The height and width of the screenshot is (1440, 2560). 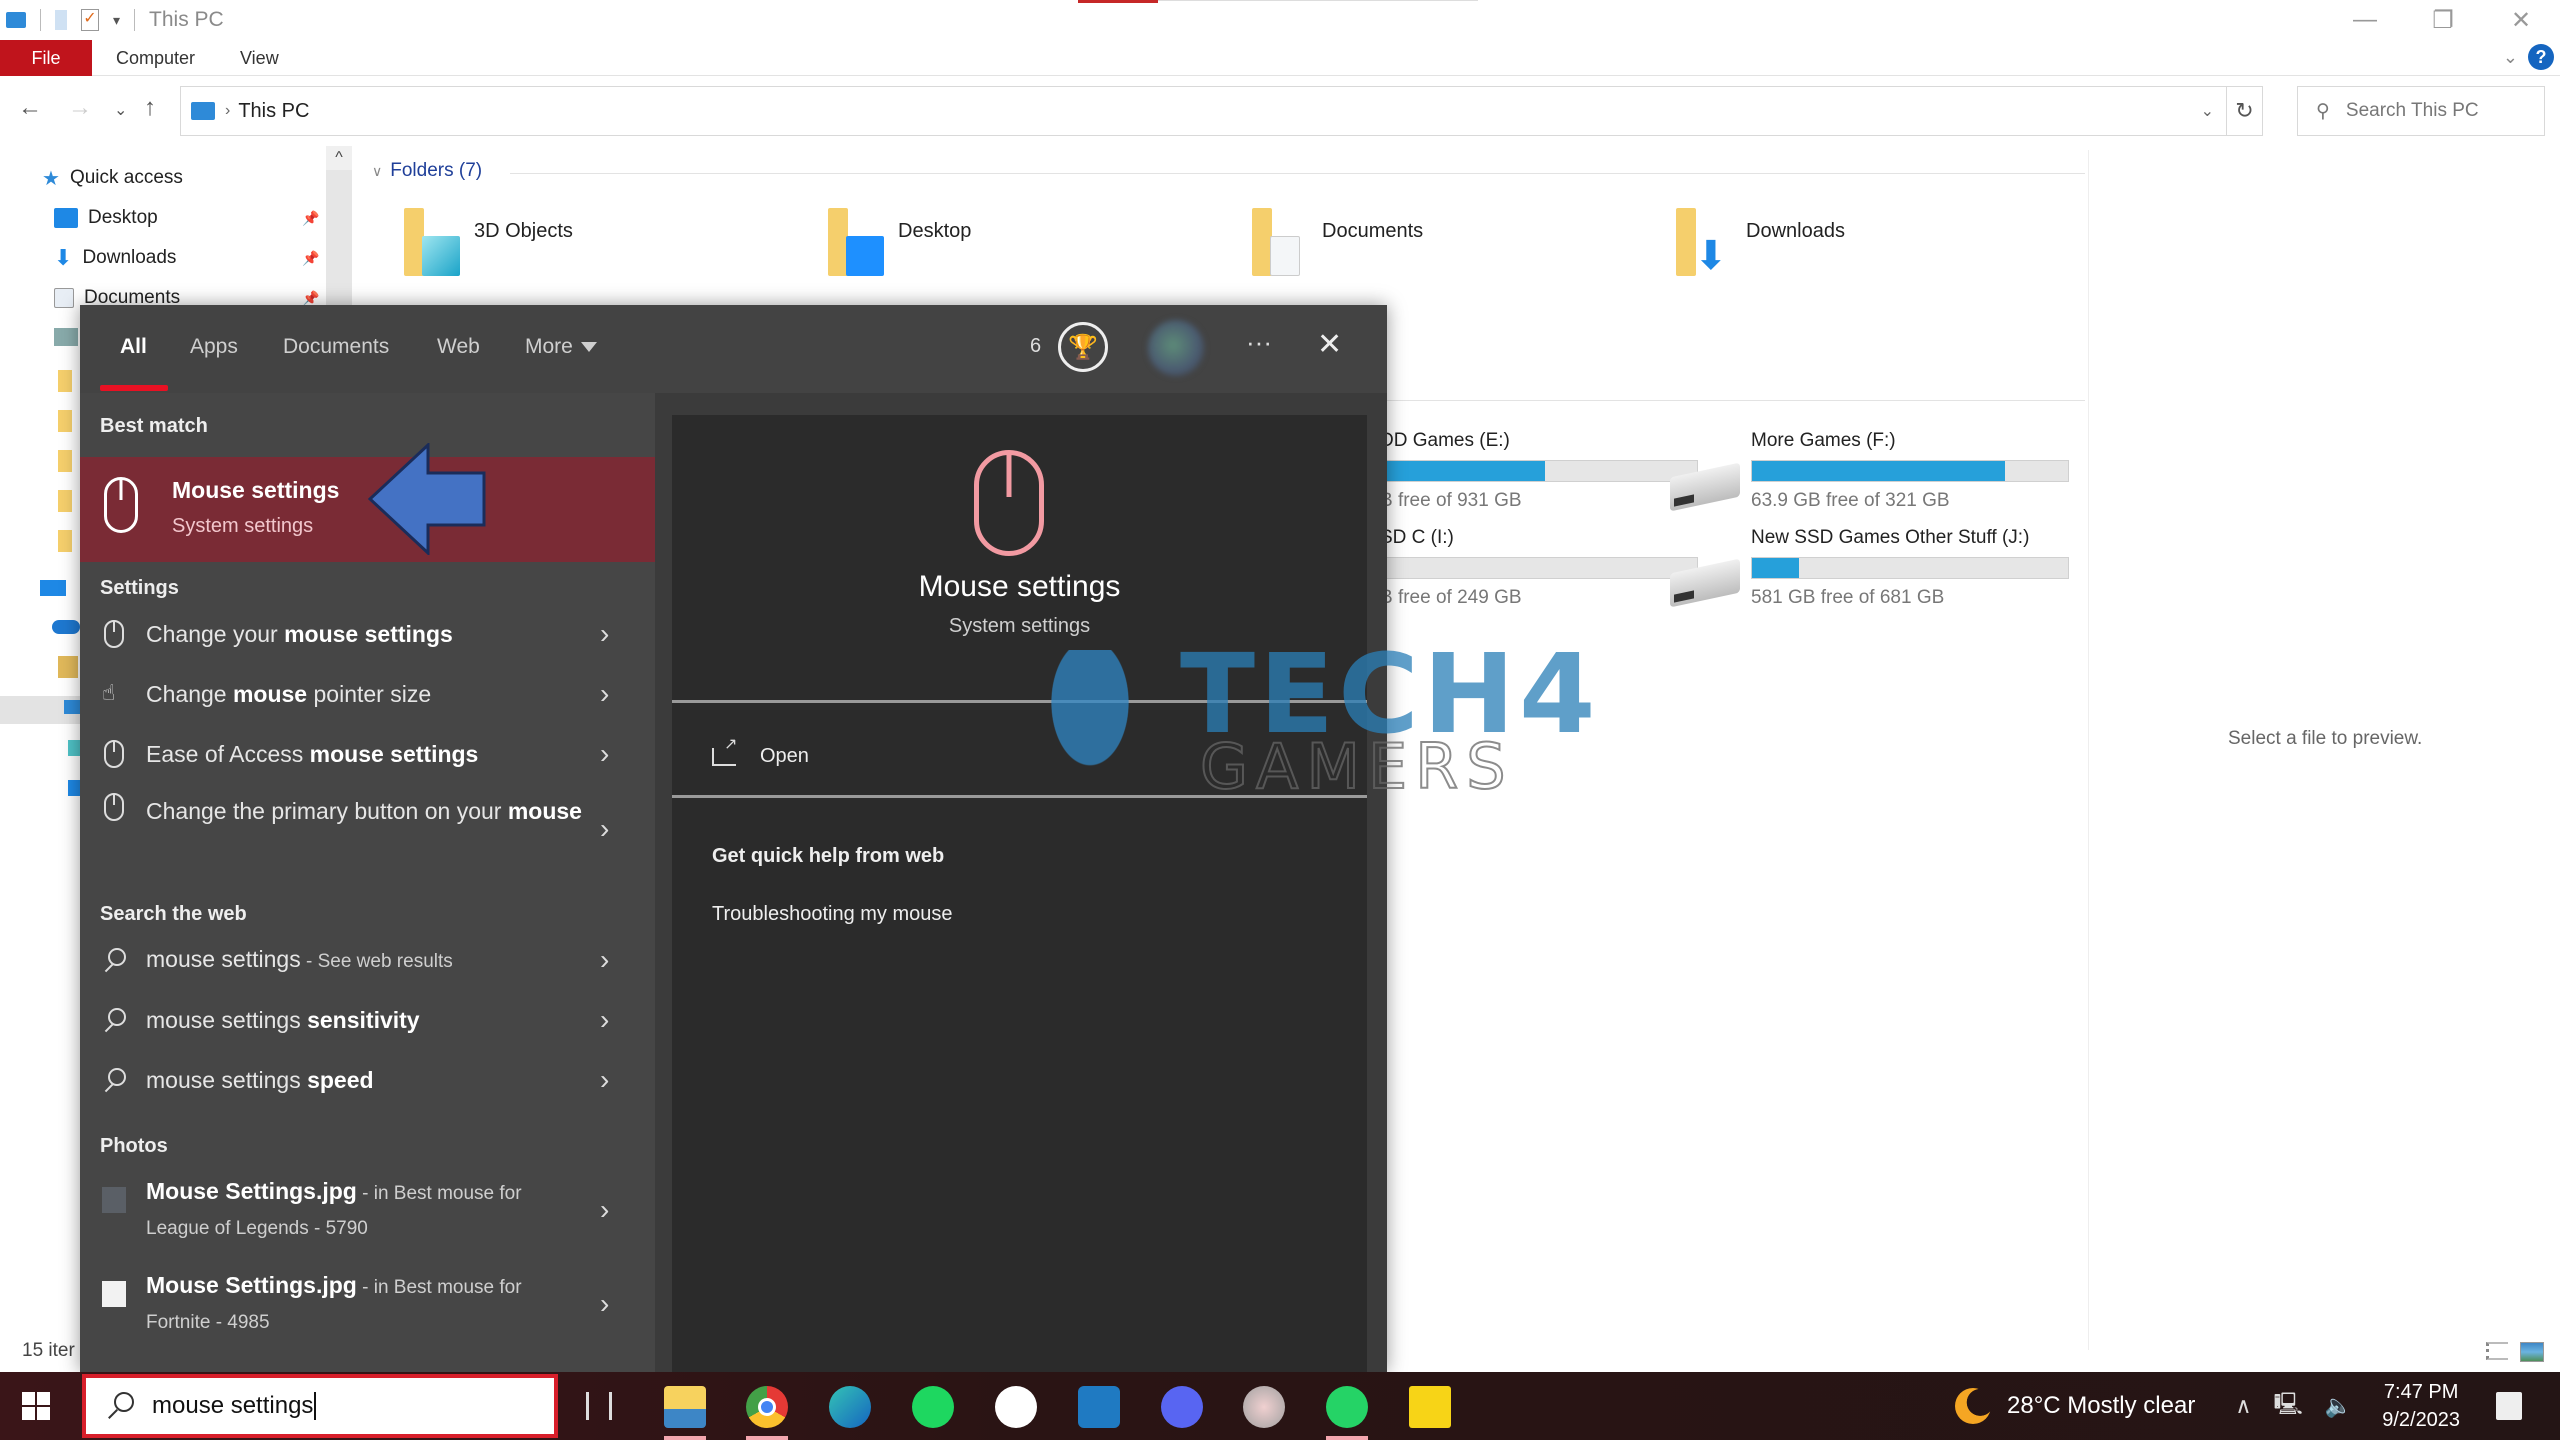 I want to click on settings-result: ☝ Change mouse pointer size ›, so click(x=367, y=694).